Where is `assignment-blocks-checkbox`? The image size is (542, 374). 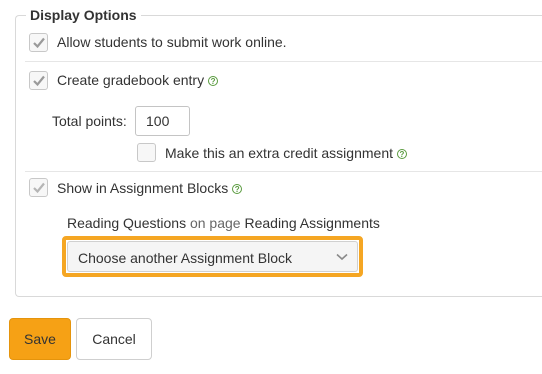 assignment-blocks-checkbox is located at coordinates (38, 187).